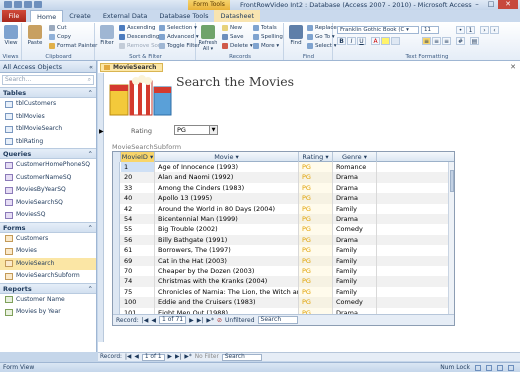  What do you see at coordinates (232, 28) in the screenshot?
I see `new-record-button: New` at bounding box center [232, 28].